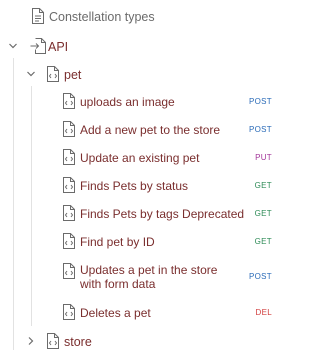  What do you see at coordinates (147, 341) in the screenshot?
I see `tree-node-store: store` at bounding box center [147, 341].